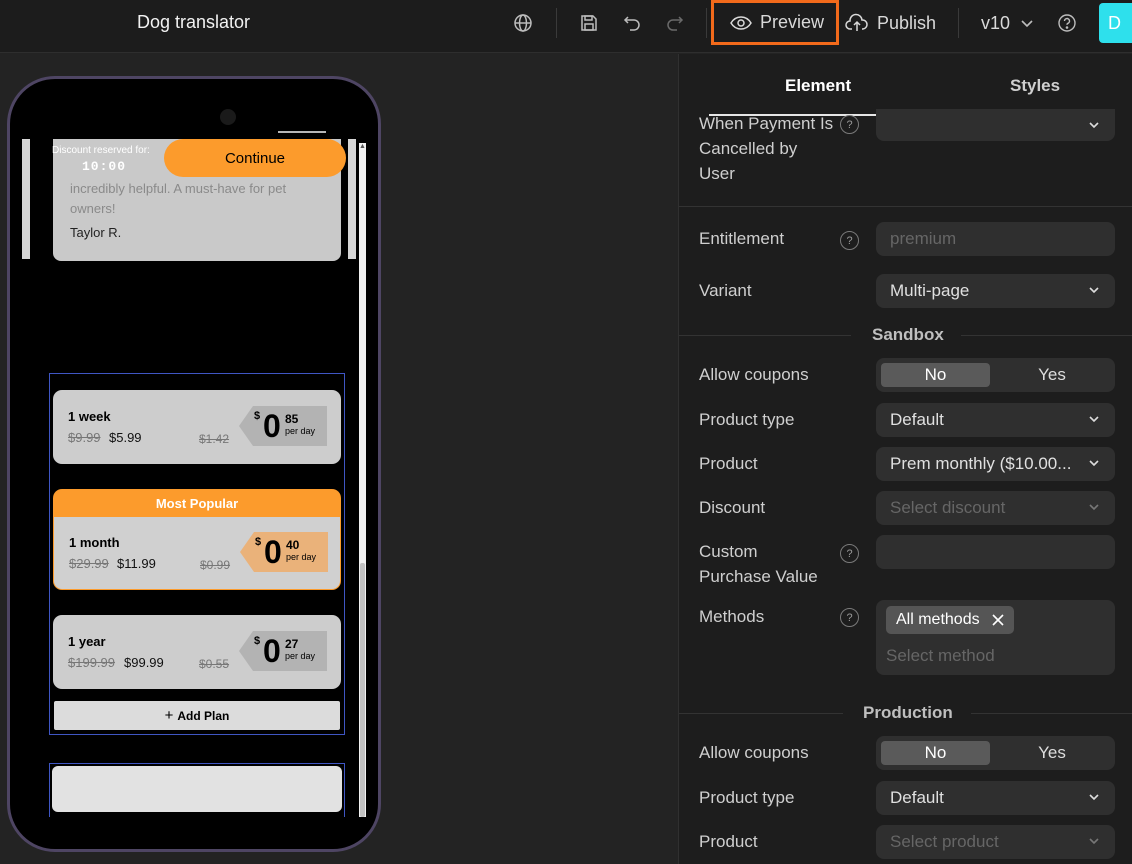 This screenshot has width=1132, height=864. What do you see at coordinates (523, 23) in the screenshot?
I see `globe-icon` at bounding box center [523, 23].